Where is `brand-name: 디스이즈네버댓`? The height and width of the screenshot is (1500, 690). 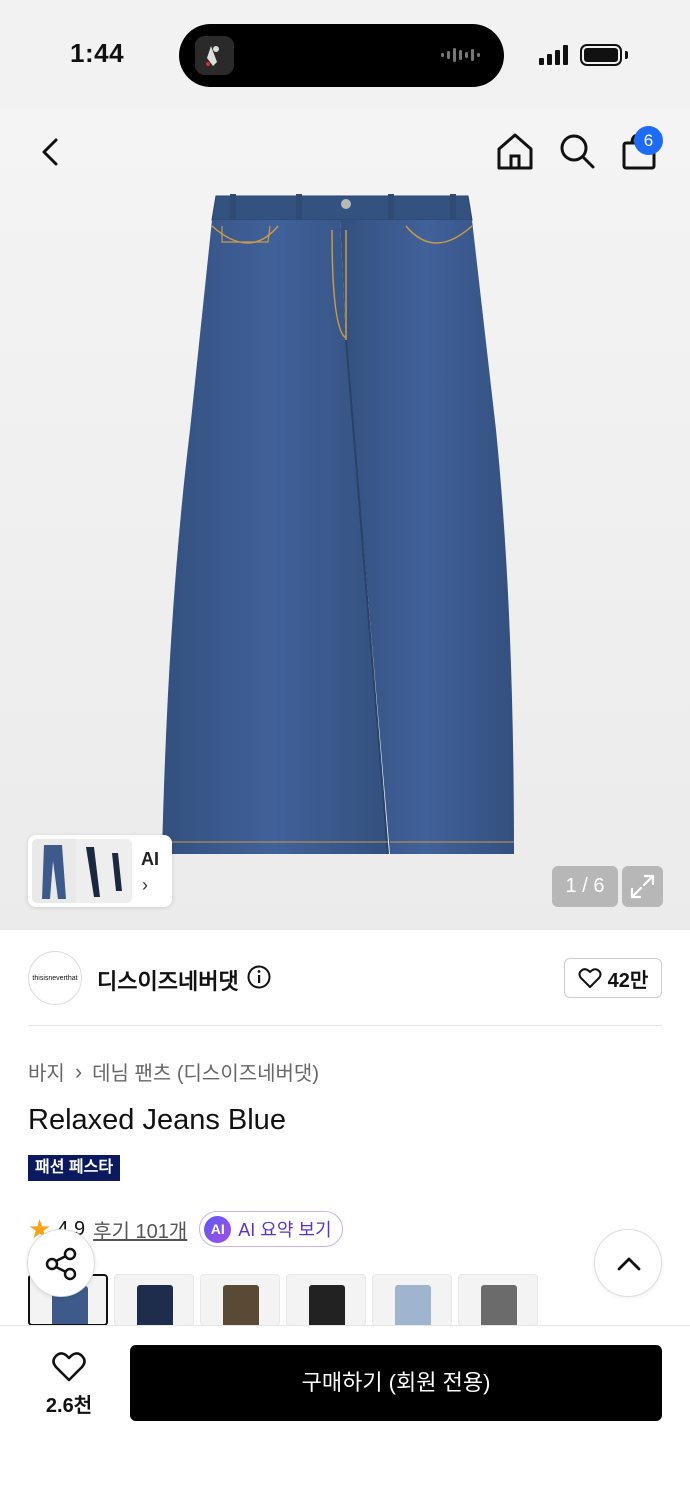
brand-name: 디스이즈네버댓 is located at coordinates (168, 980).